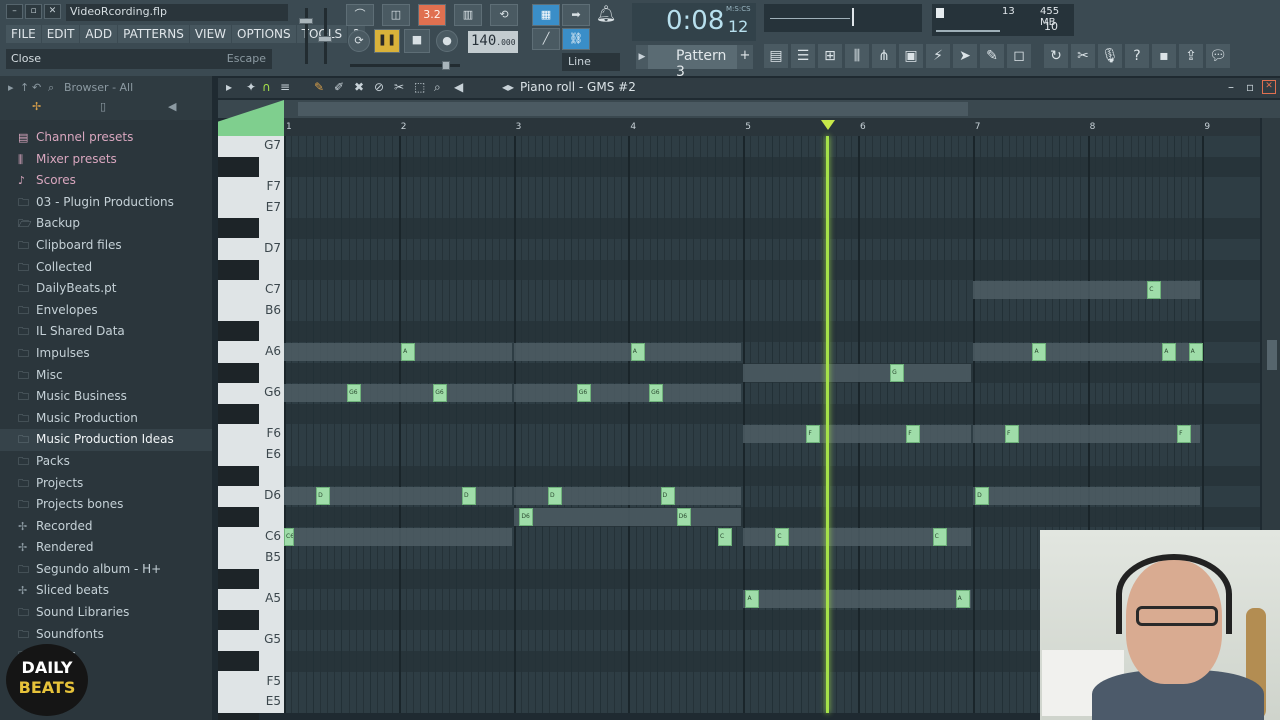 The height and width of the screenshot is (720, 1280). What do you see at coordinates (106, 484) in the screenshot?
I see `browser-item: 🗀︎ Projects` at bounding box center [106, 484].